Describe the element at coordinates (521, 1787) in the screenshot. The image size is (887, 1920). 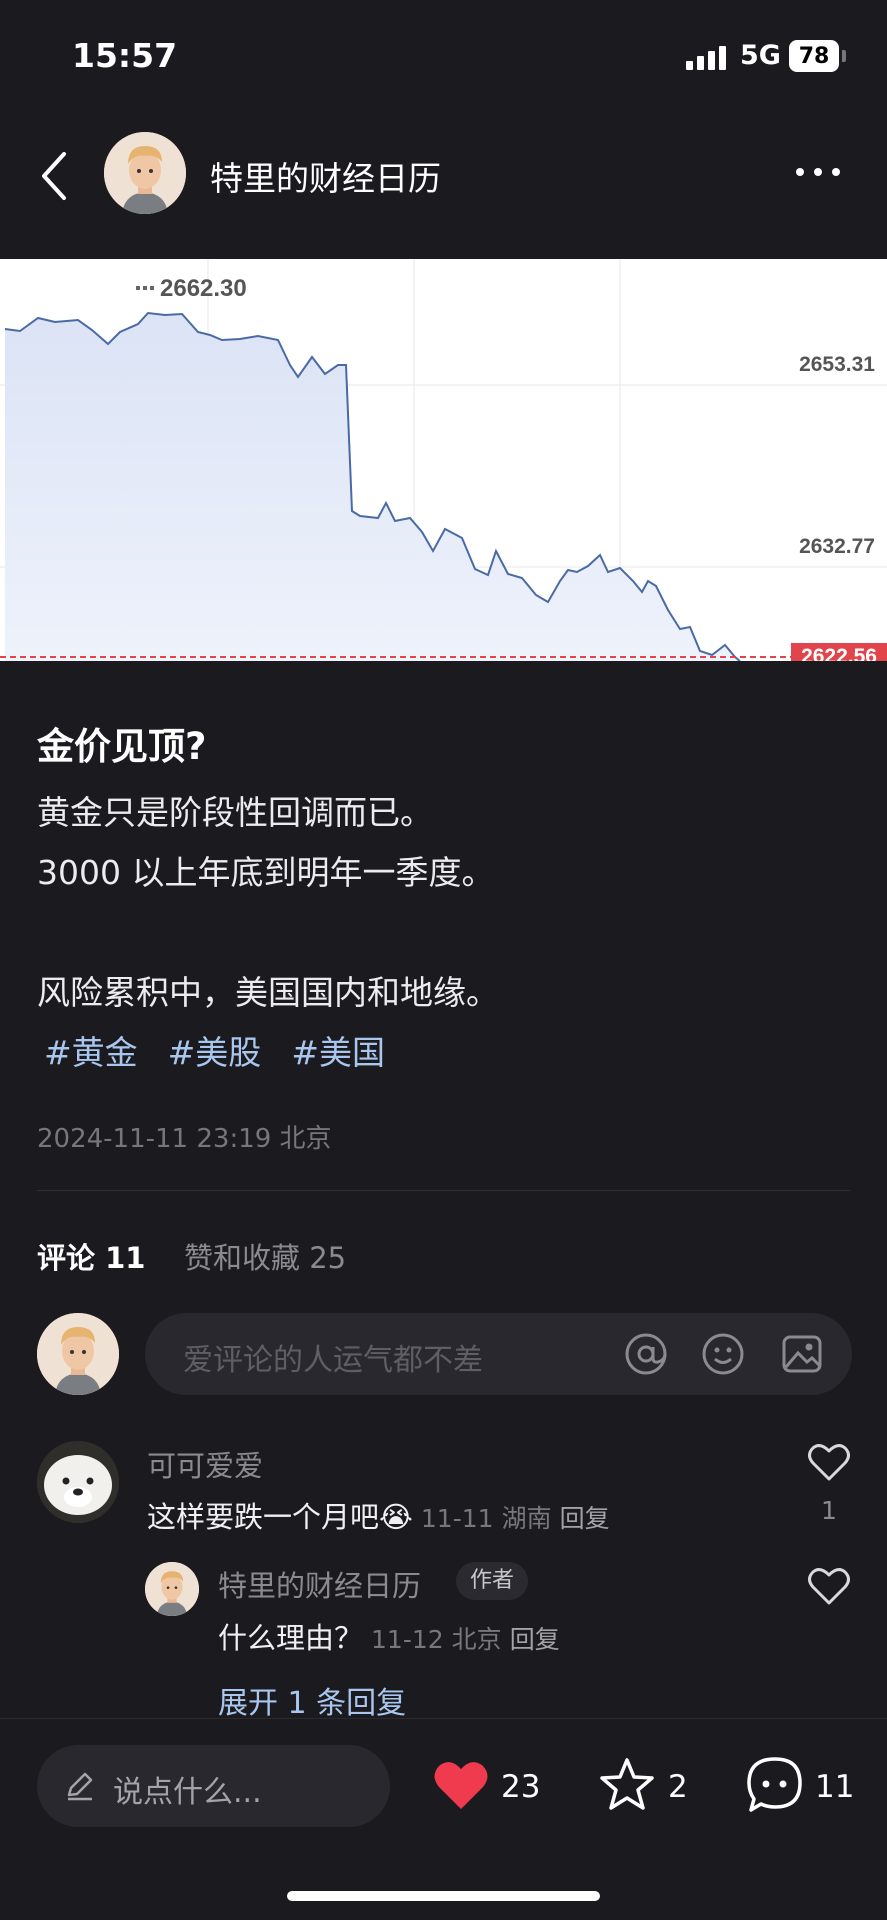
I see `like-count: 23` at that location.